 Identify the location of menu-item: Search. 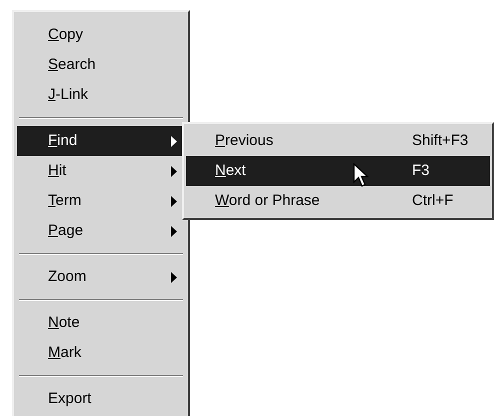
(101, 65).